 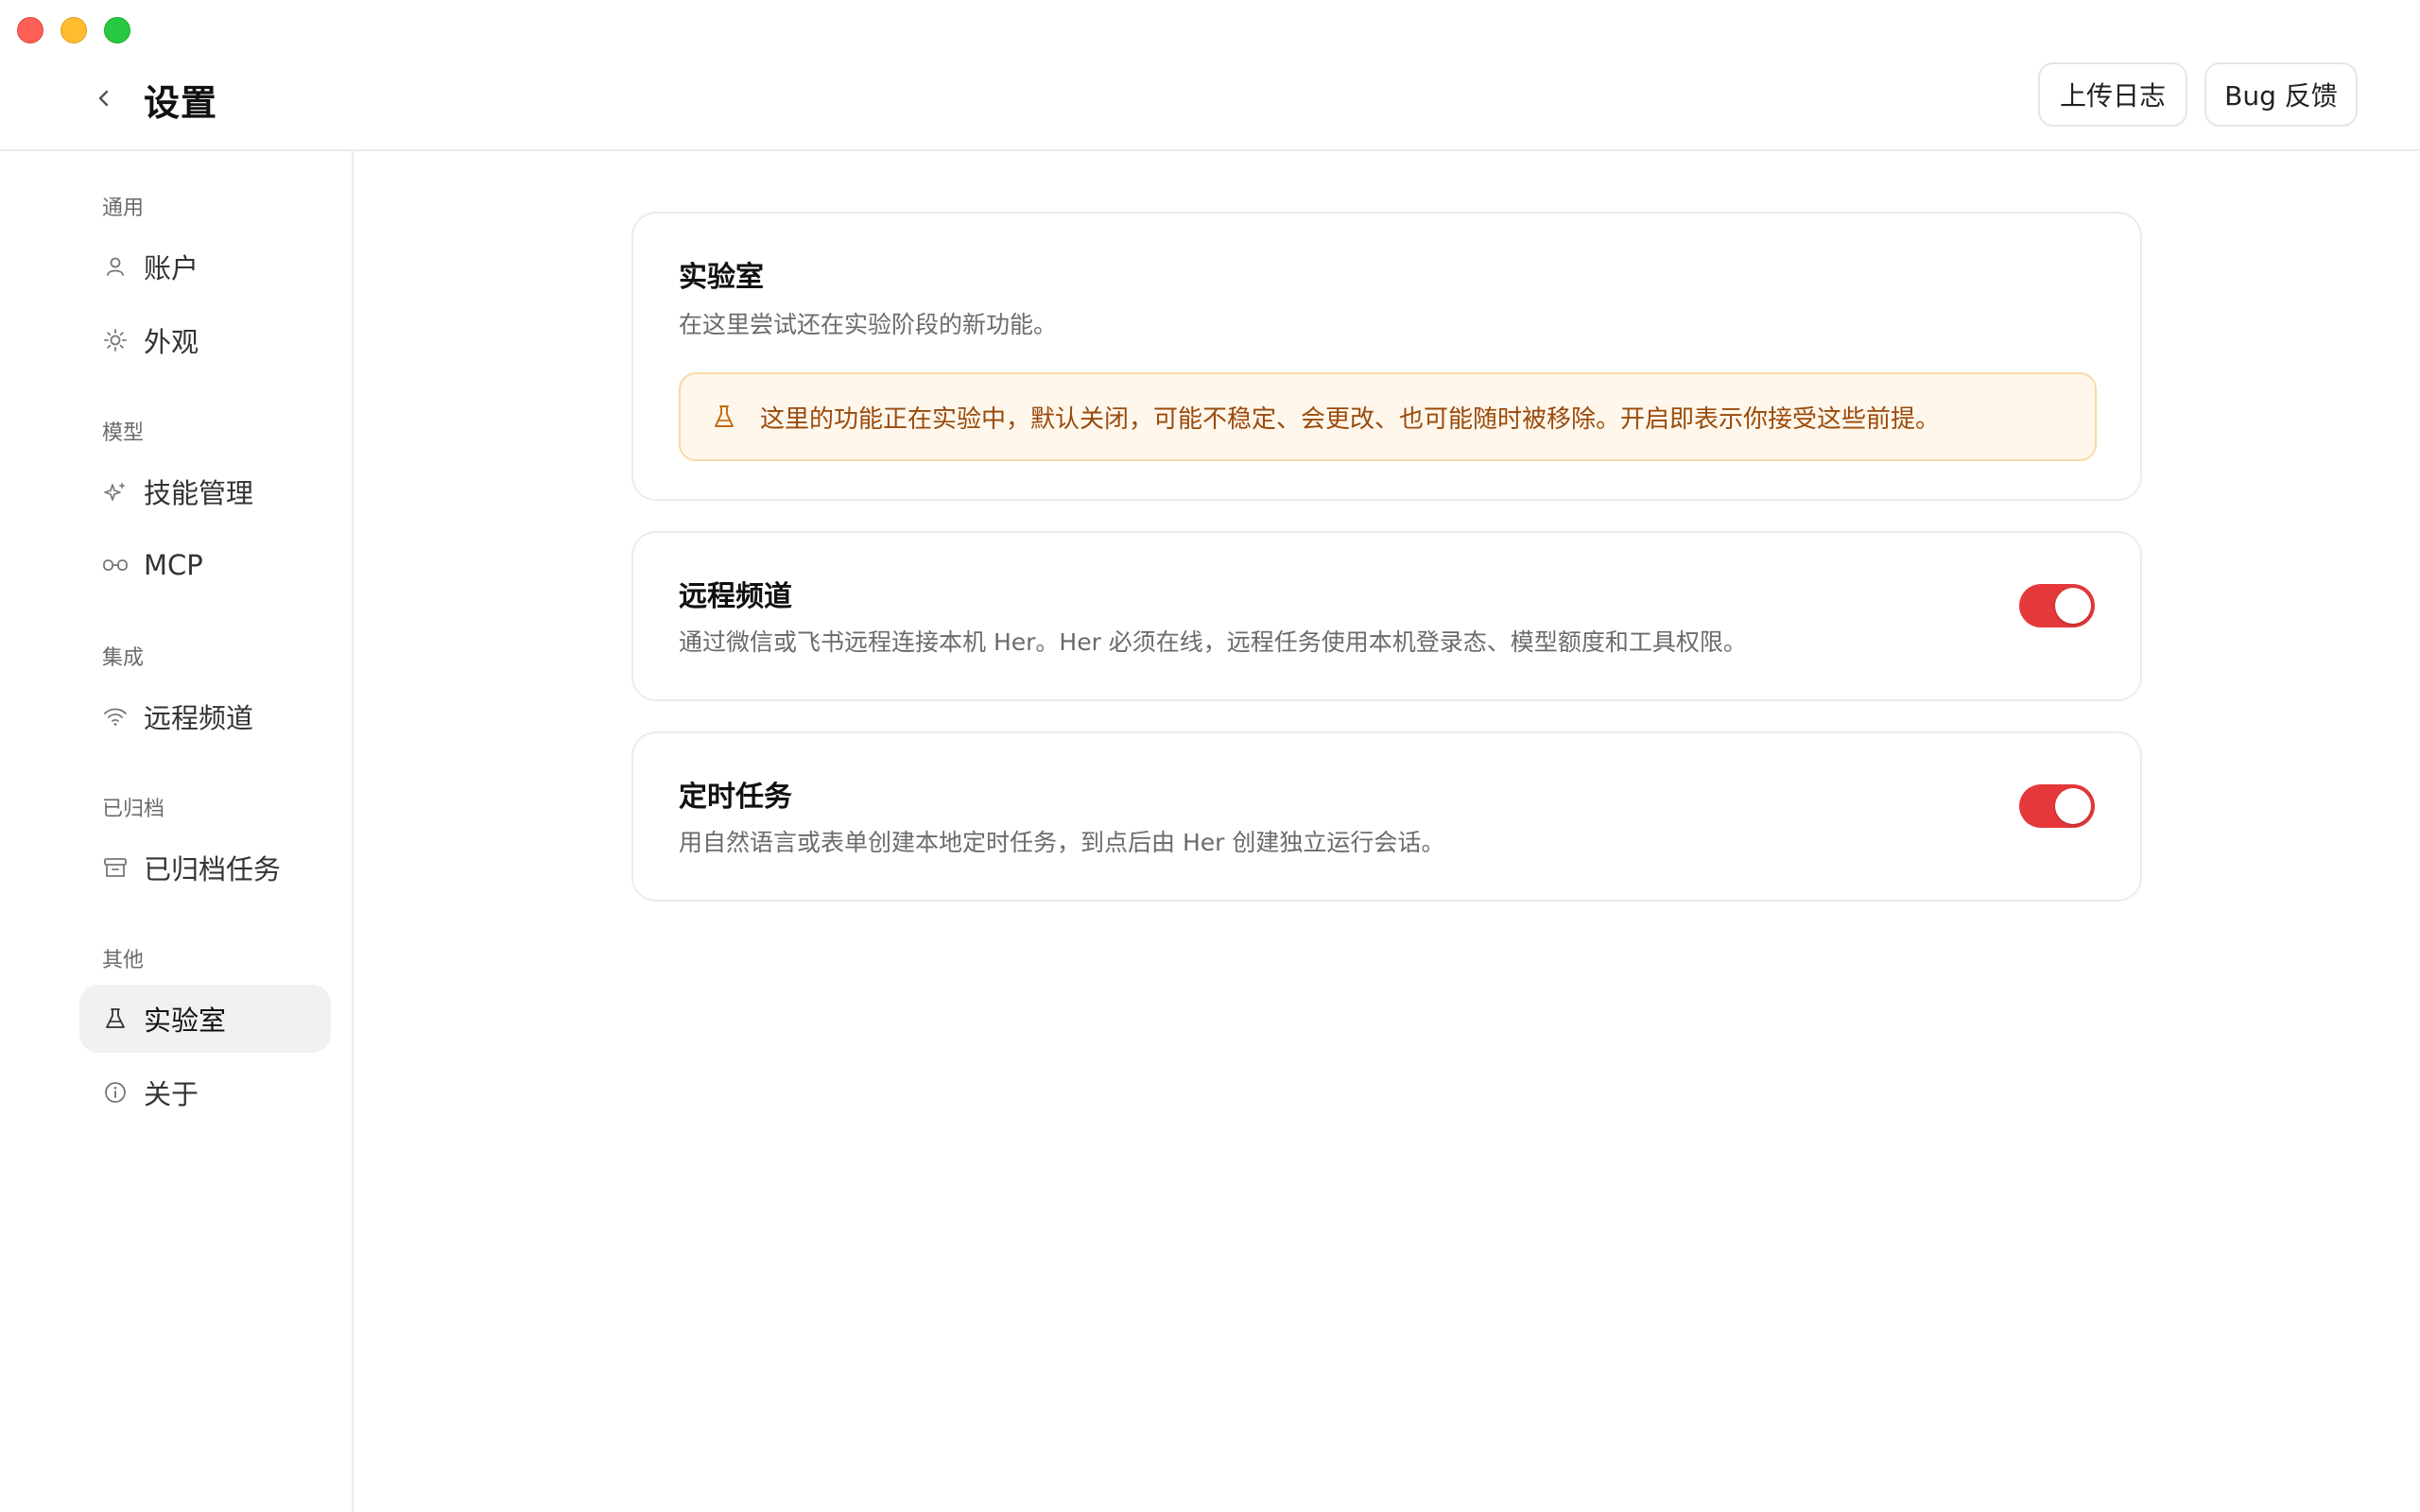 I want to click on upload-logs-button: 上传日志, so click(x=2112, y=94).